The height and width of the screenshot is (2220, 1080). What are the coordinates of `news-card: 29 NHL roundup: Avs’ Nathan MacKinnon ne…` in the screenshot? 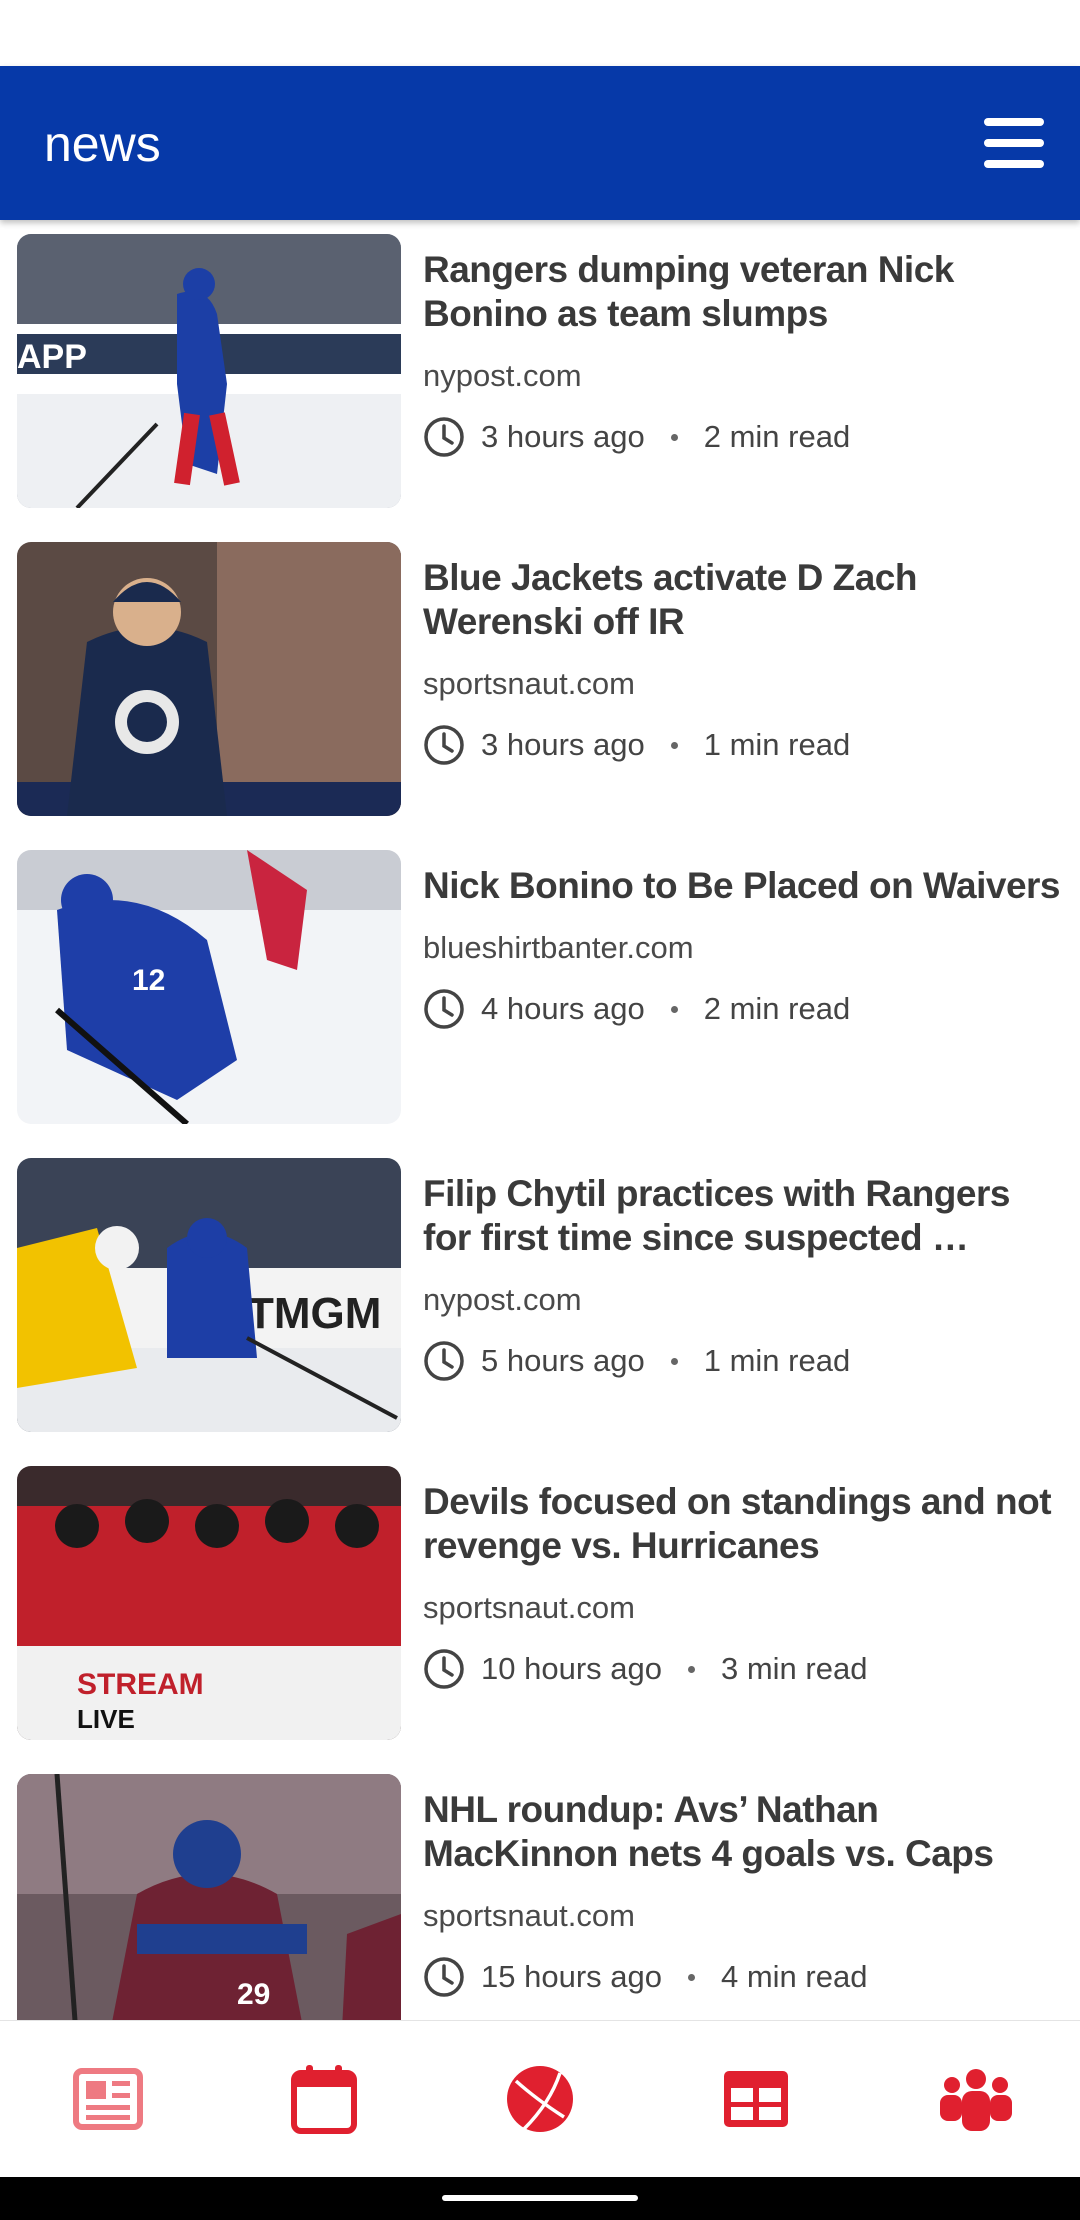 It's located at (540, 1890).